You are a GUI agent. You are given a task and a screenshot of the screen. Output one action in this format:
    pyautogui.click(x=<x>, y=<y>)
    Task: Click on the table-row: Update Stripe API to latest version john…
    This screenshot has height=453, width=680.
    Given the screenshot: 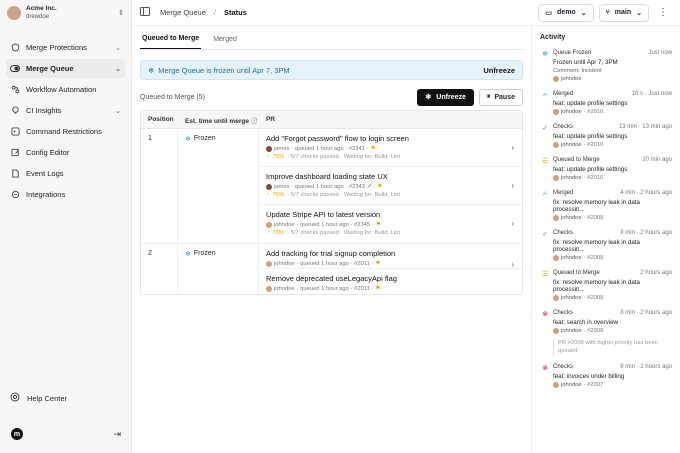 What is the action you would take?
    pyautogui.click(x=390, y=224)
    